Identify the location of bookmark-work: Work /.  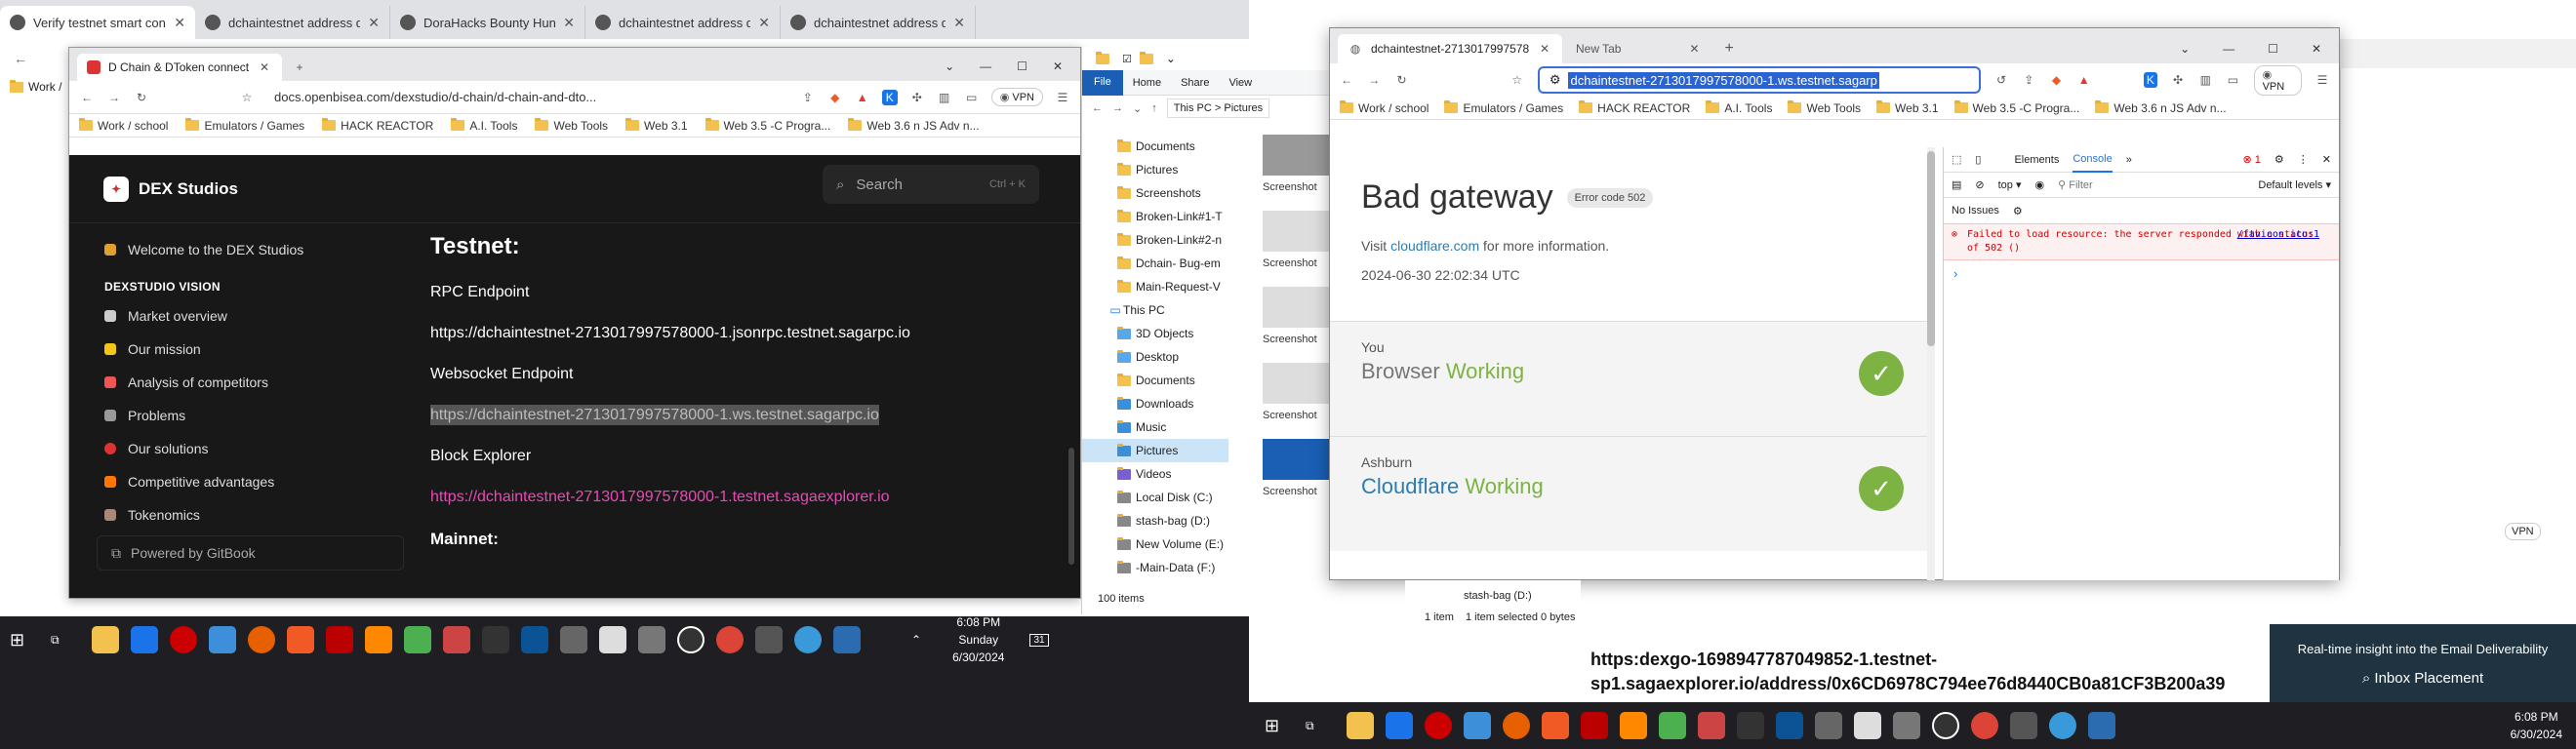
(34, 80).